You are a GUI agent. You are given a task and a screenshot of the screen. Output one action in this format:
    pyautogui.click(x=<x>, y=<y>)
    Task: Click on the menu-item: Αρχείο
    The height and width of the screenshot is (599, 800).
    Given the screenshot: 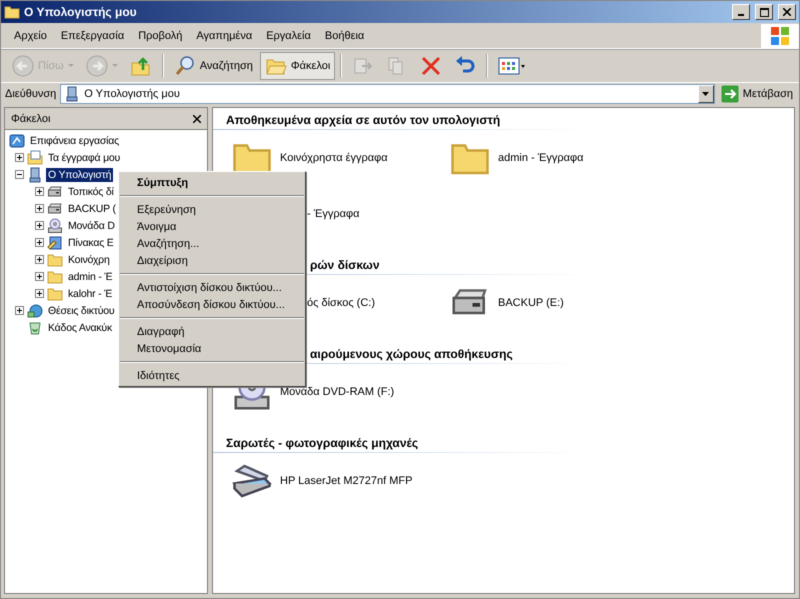 What is the action you would take?
    pyautogui.click(x=30, y=36)
    